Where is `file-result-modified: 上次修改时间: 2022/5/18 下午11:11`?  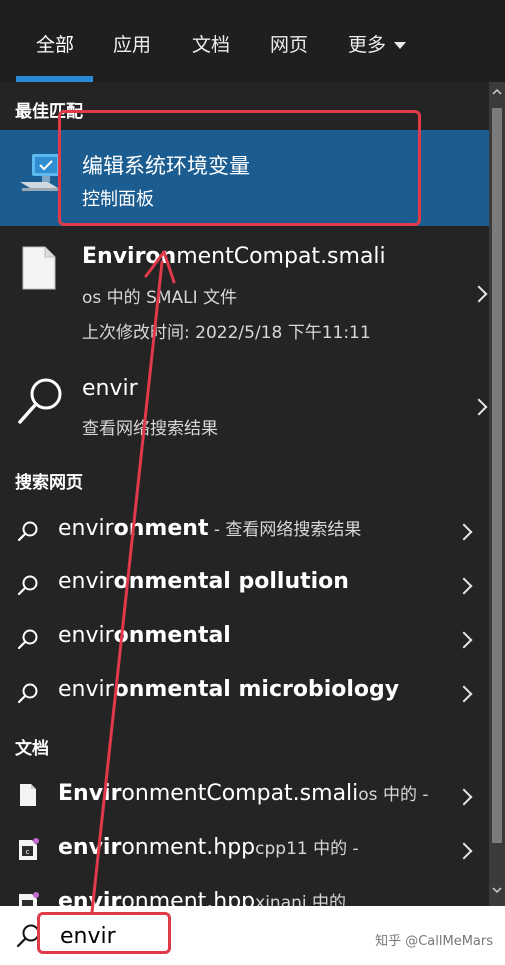
file-result-modified: 上次修改时间: 2022/5/18 下午11:11 is located at coordinates (226, 333).